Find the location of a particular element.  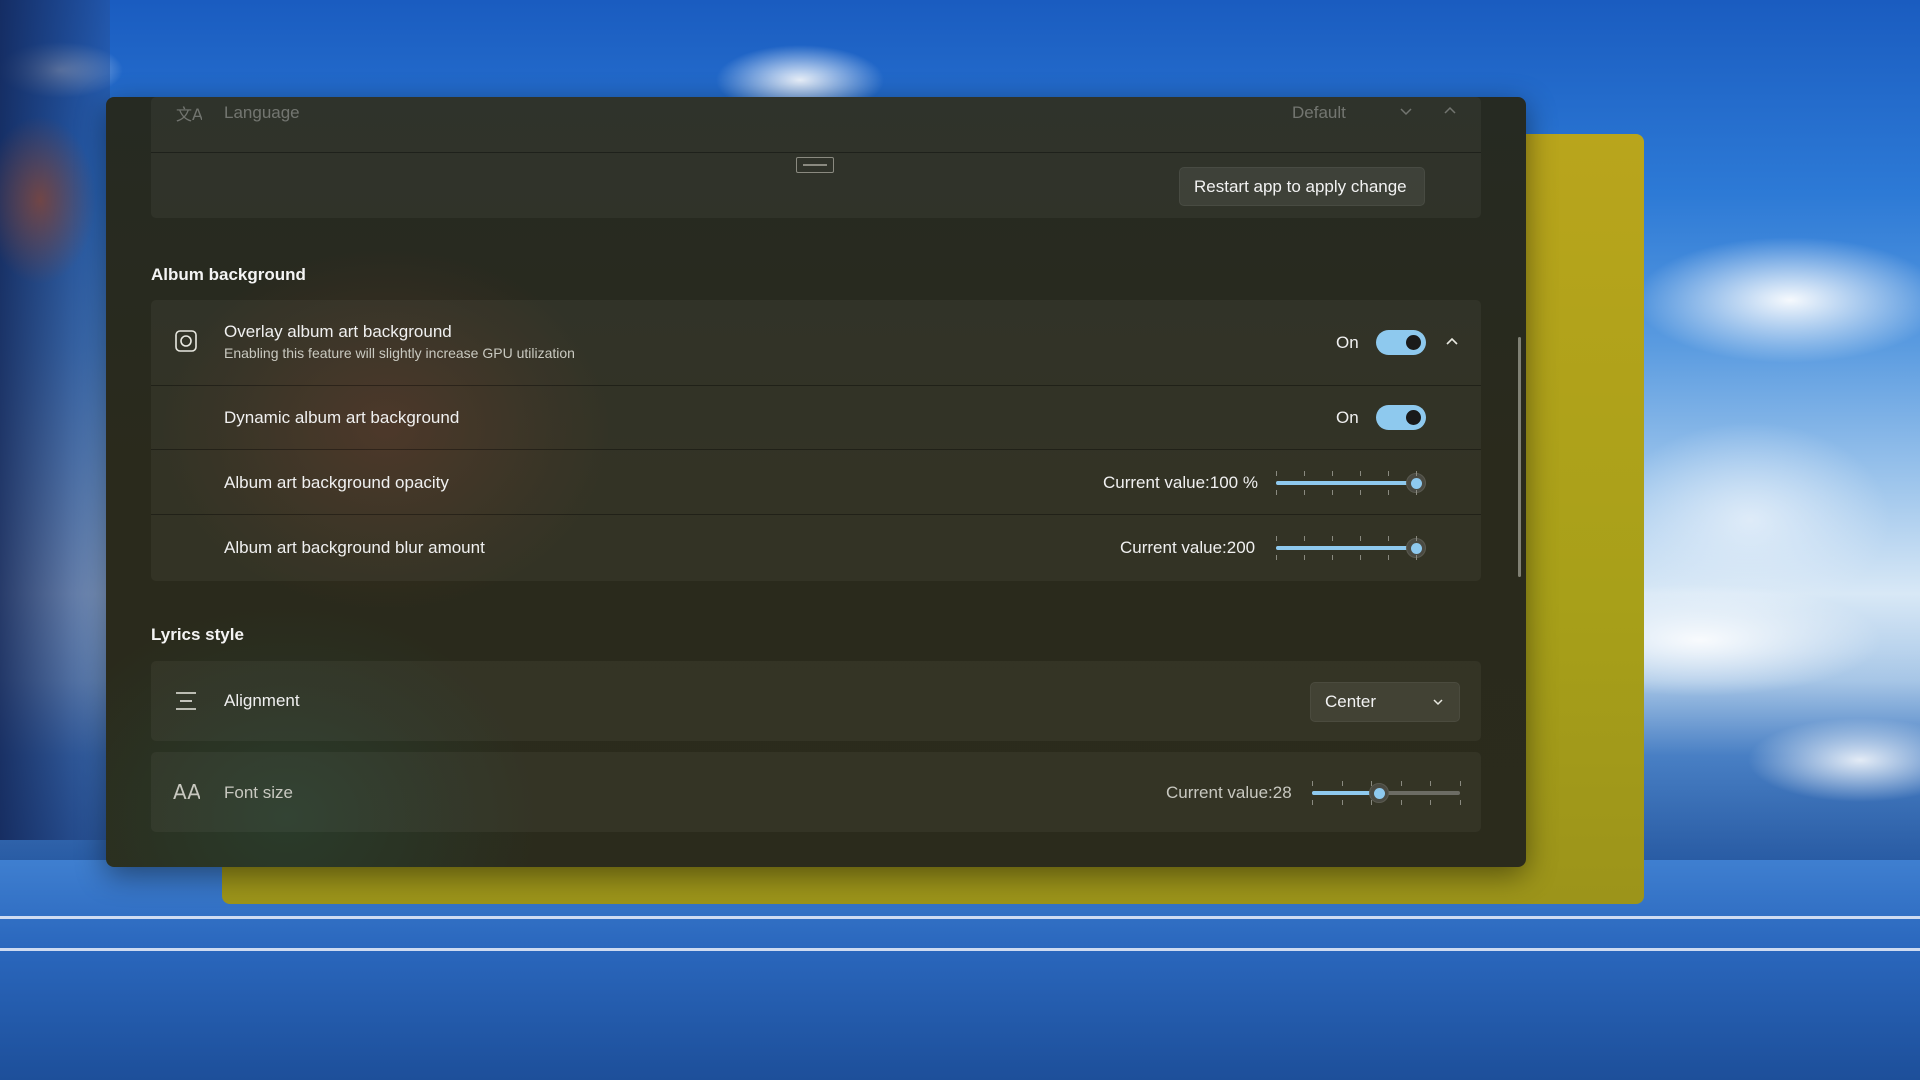

blur-slider is located at coordinates (1346, 548).